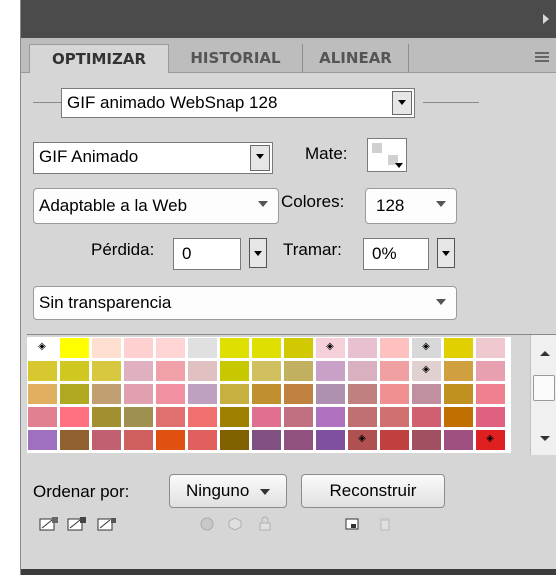 The height and width of the screenshot is (575, 556). What do you see at coordinates (411, 206) in the screenshot?
I see `colors-select: 128` at bounding box center [411, 206].